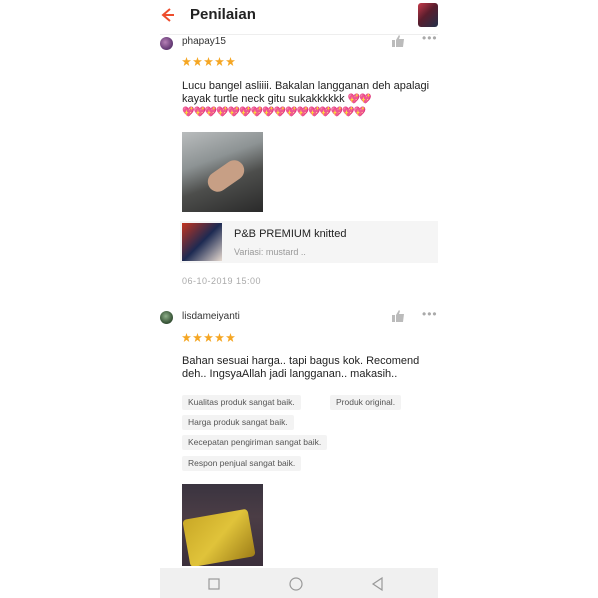 The image size is (598, 598). What do you see at coordinates (241, 402) in the screenshot?
I see `review-tag: Kualitas produk sangat baik.` at bounding box center [241, 402].